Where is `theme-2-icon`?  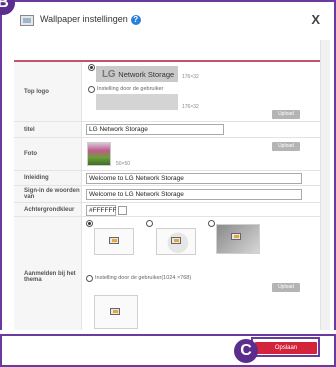
theme-2-icon is located at coordinates (176, 240).